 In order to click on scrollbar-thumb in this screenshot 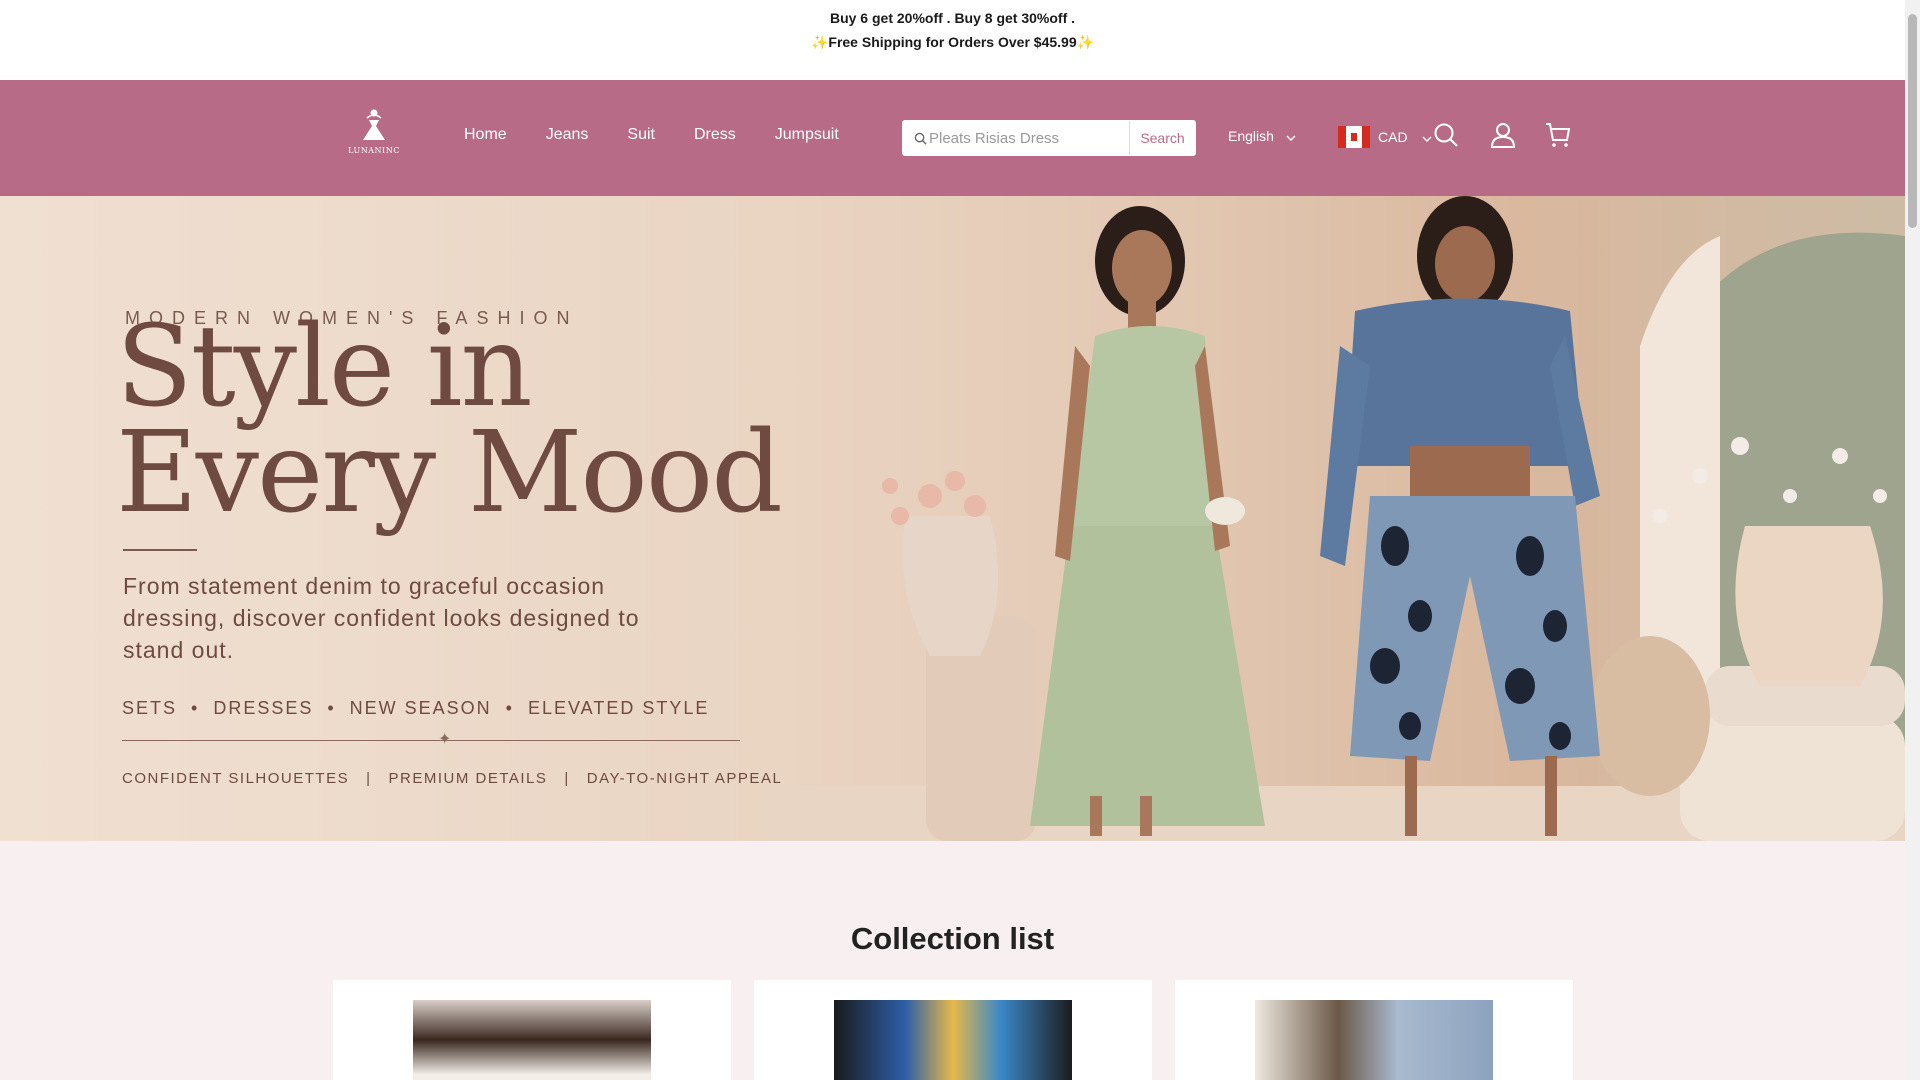, I will do `click(1912, 121)`.